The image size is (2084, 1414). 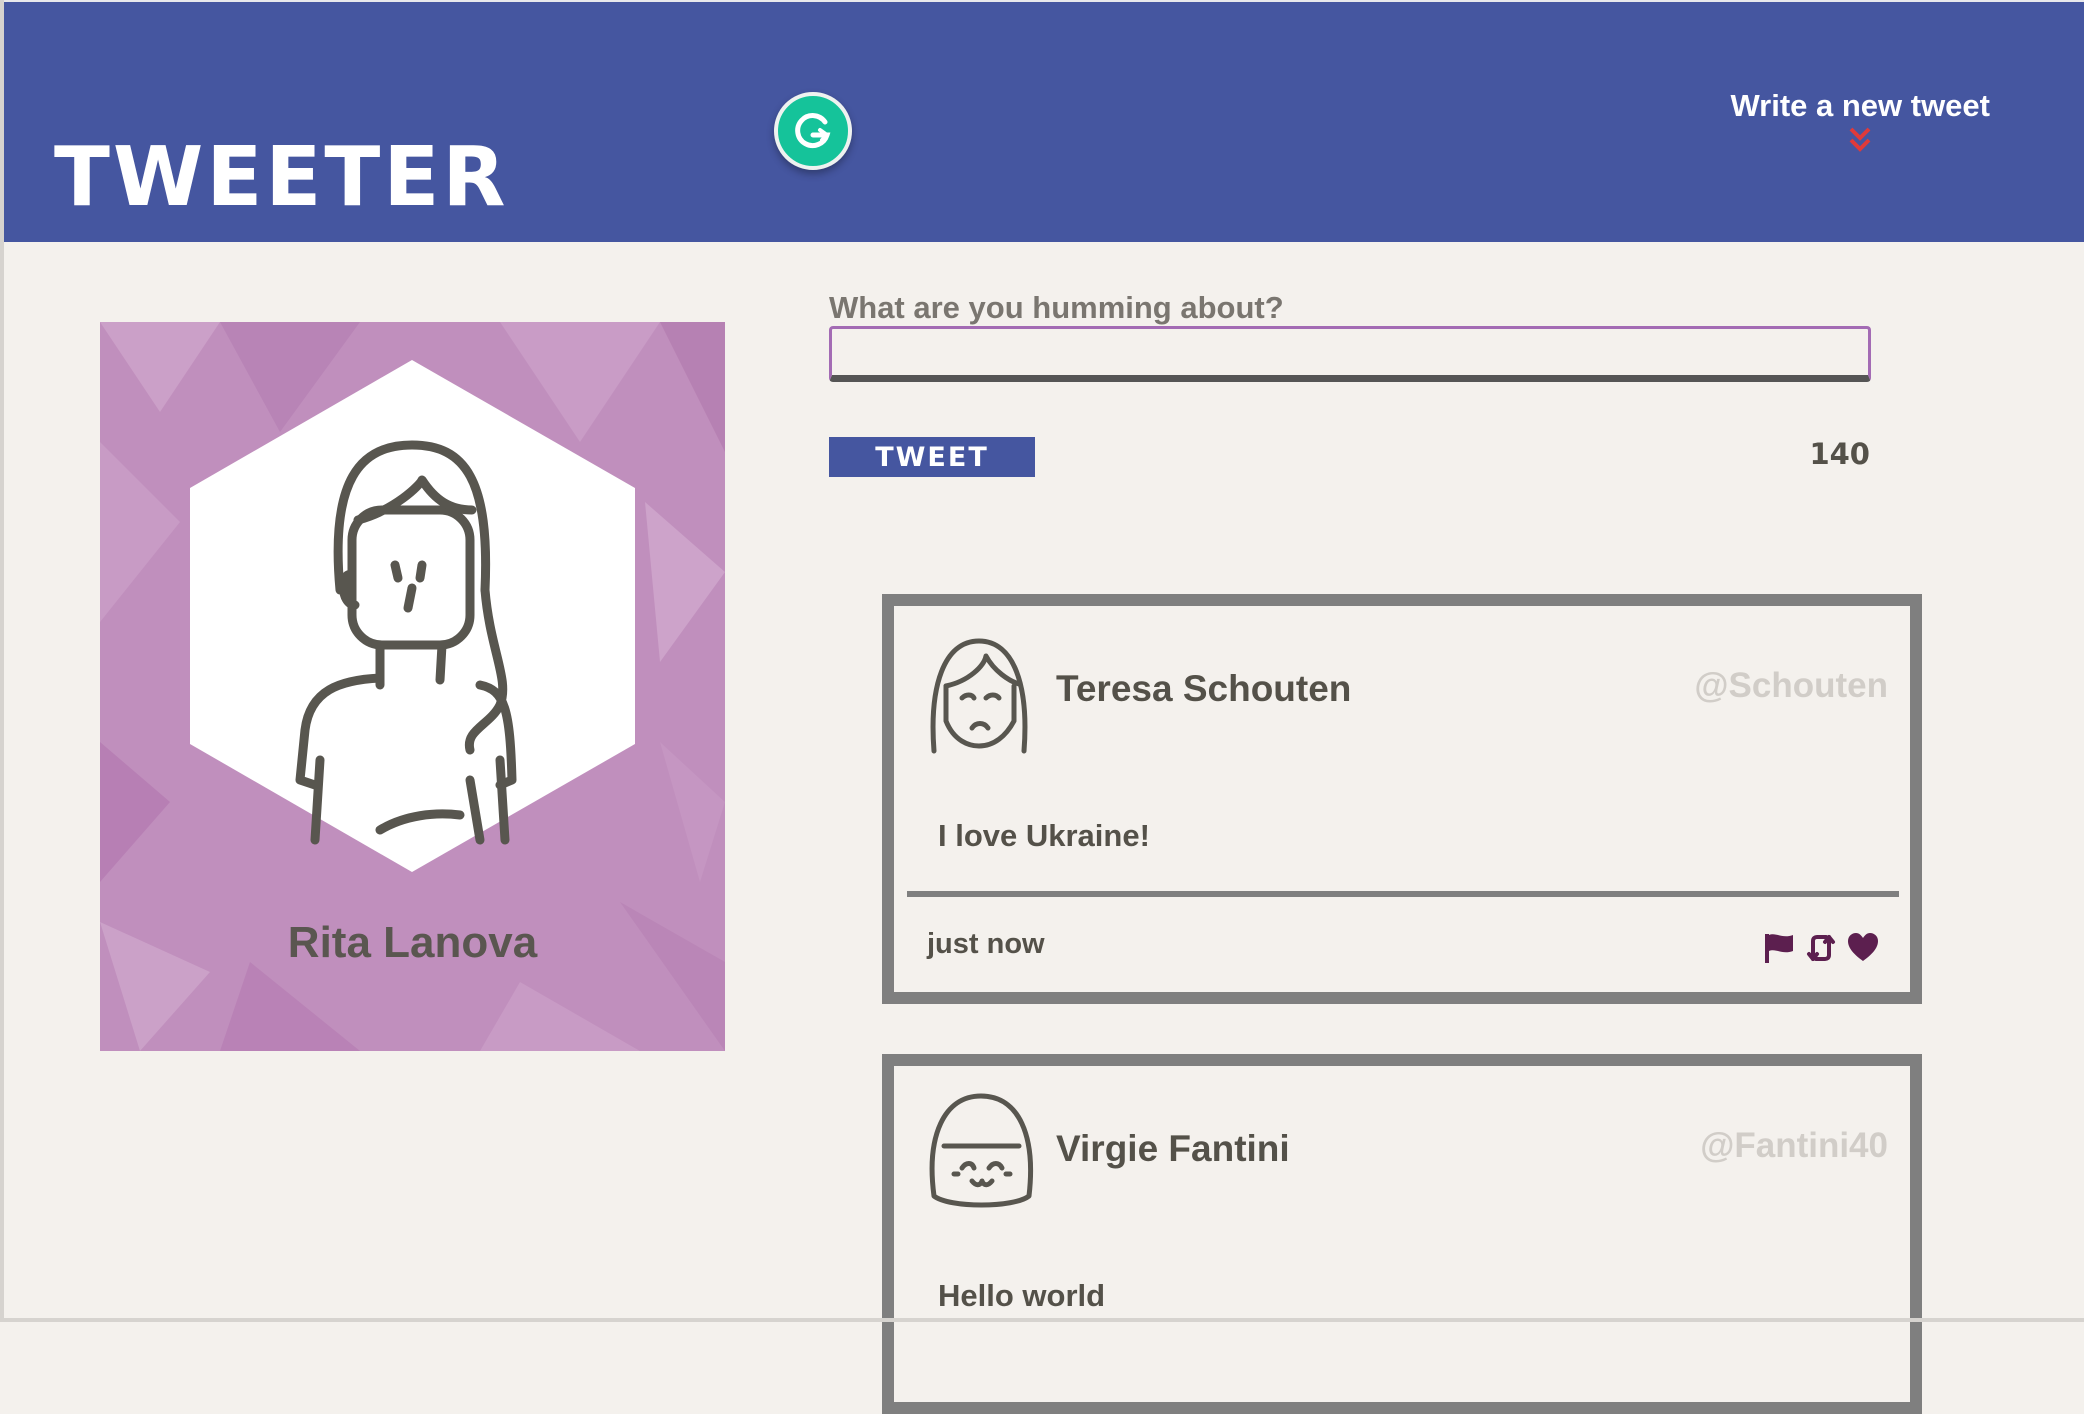 I want to click on tweet-input-label: What are you humming about?, so click(x=1056, y=307).